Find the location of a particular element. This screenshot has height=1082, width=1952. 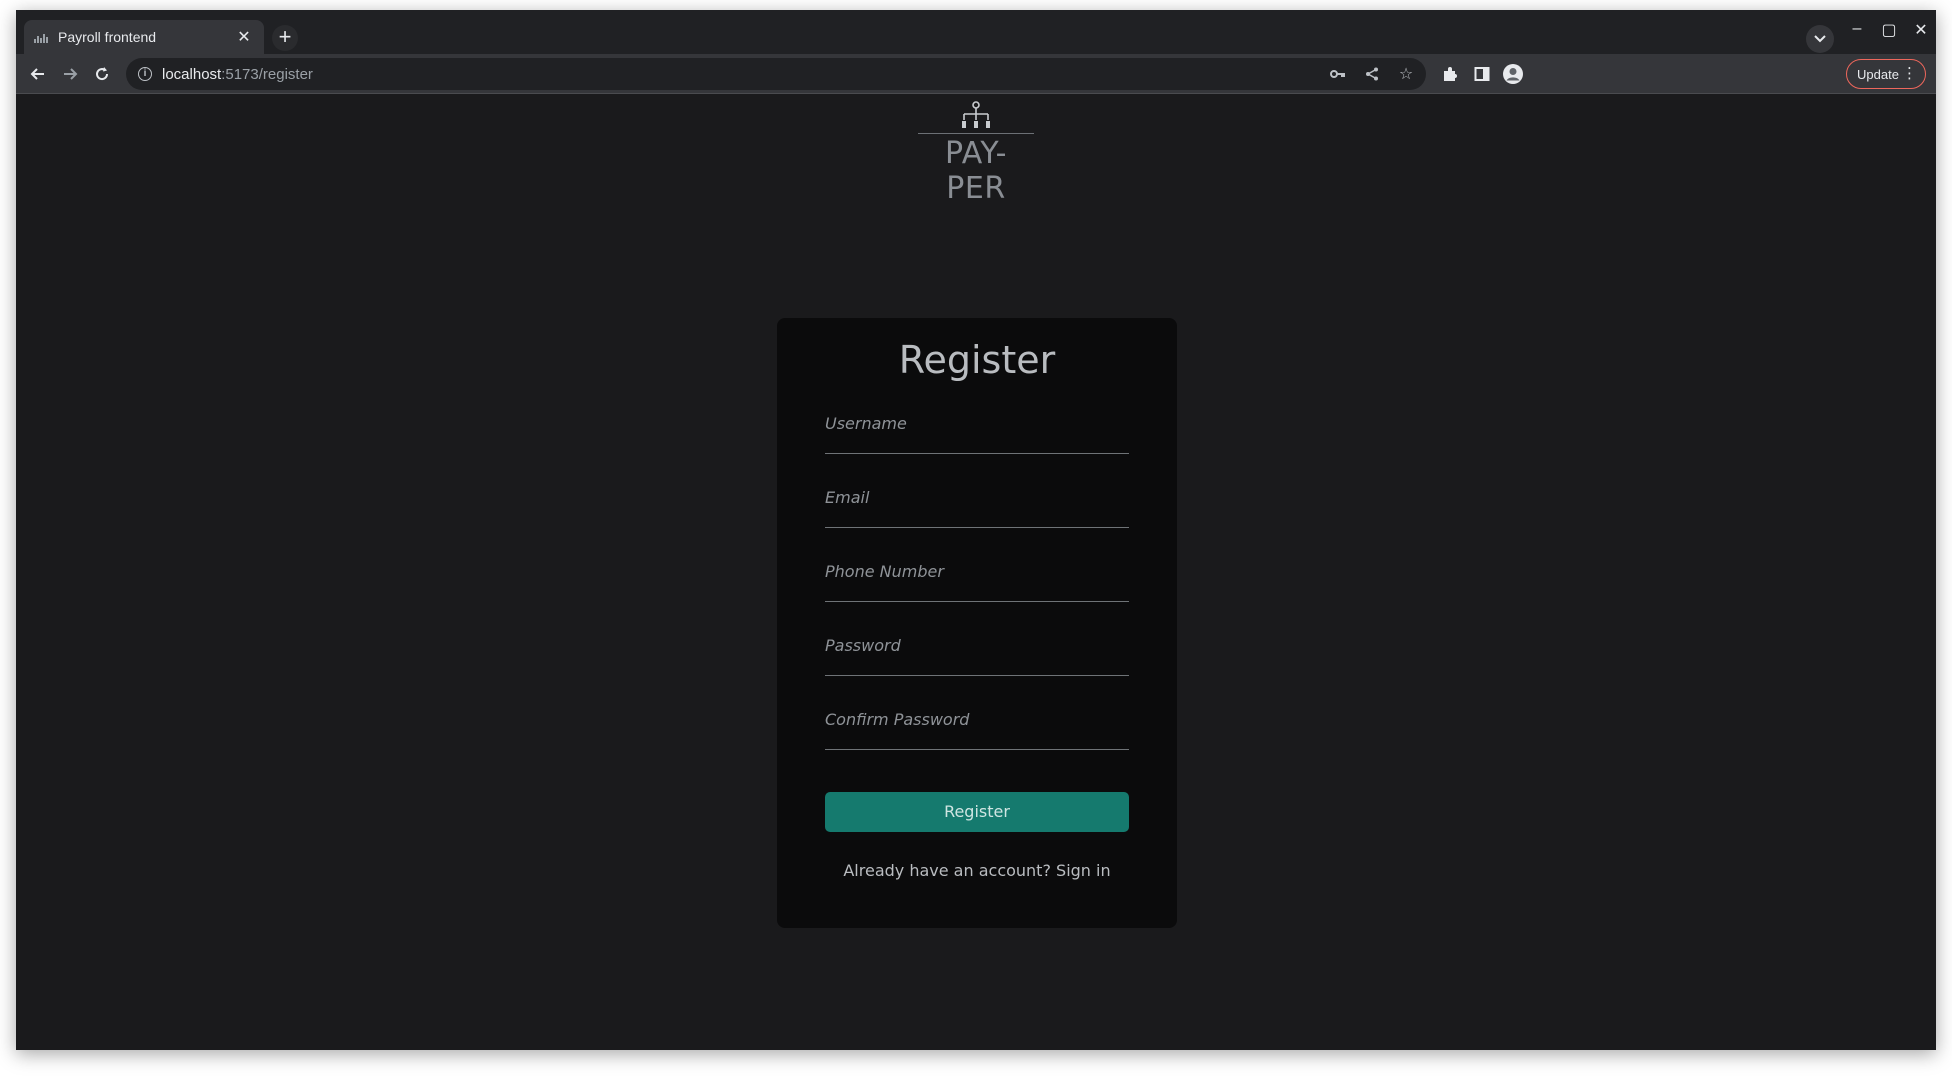

tab-strip: Payroll frontend ✕ + – ▢ ✕ is located at coordinates (976, 32).